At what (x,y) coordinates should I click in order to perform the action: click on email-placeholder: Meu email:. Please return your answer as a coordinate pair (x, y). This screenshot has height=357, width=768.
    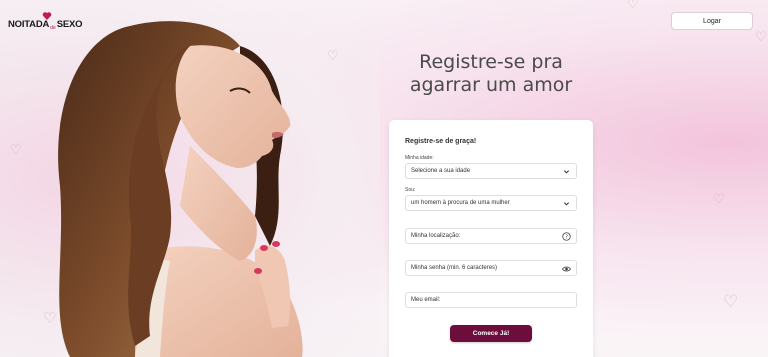
    Looking at the image, I should click on (426, 300).